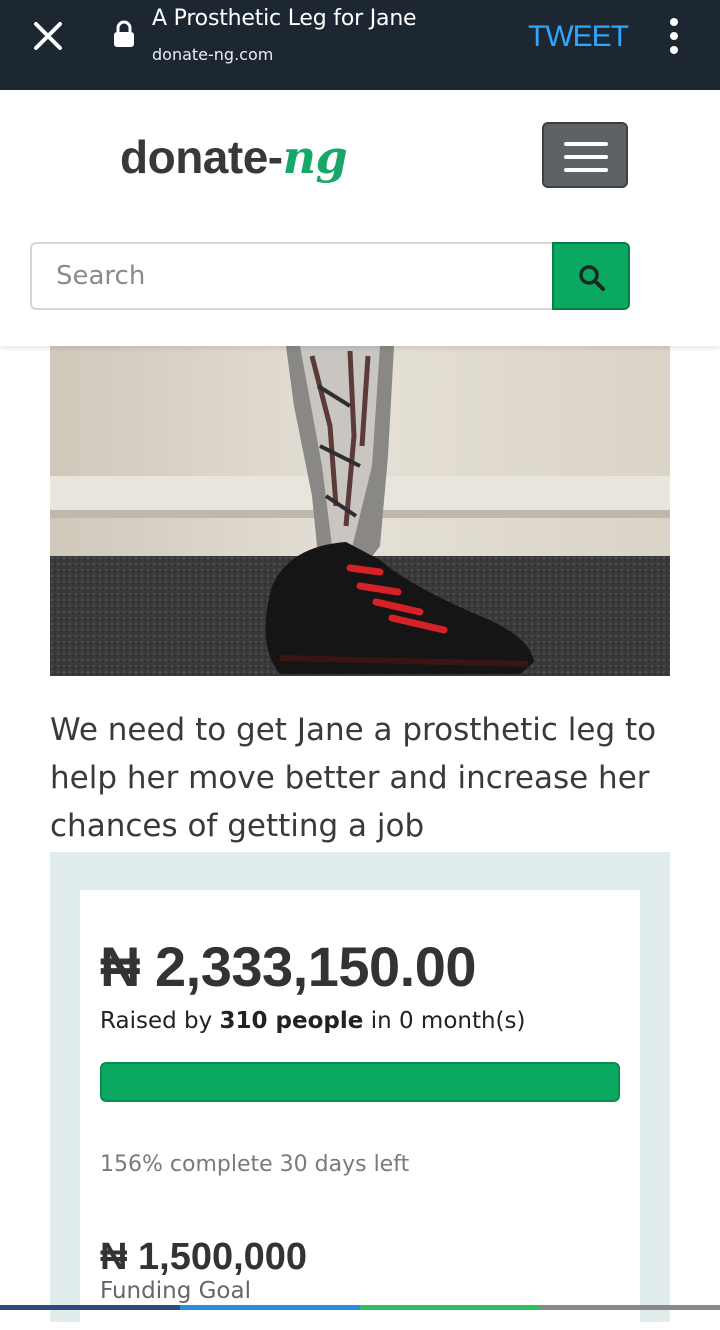 The height and width of the screenshot is (1330, 720). Describe the element at coordinates (578, 37) in the screenshot. I see `tweet-button: TWEET` at that location.